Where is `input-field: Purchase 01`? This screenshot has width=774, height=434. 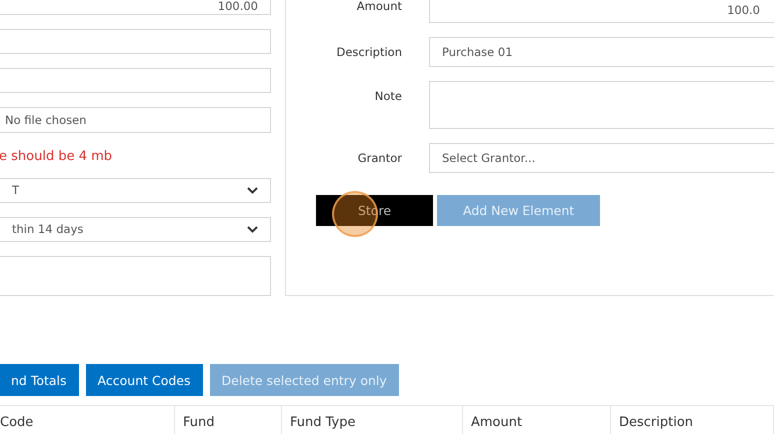 input-field: Purchase 01 is located at coordinates (601, 52).